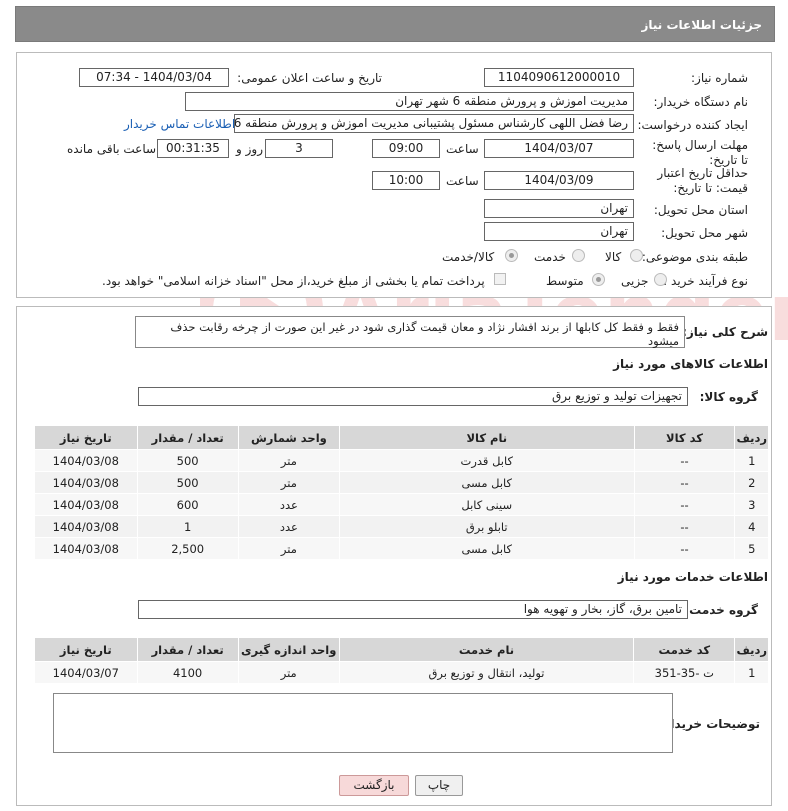  What do you see at coordinates (500, 279) in the screenshot?
I see `treasury-payment-checkbox` at bounding box center [500, 279].